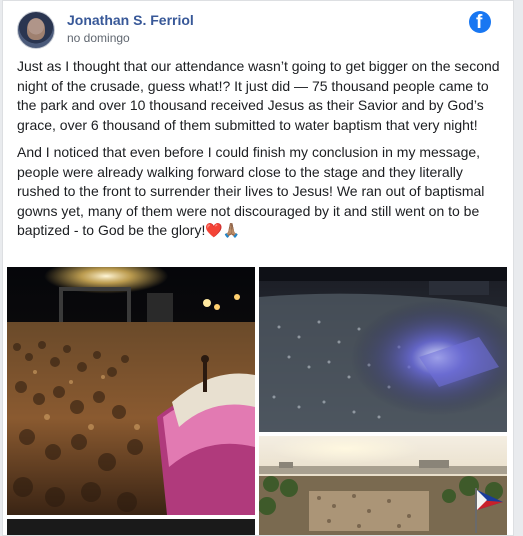 The image size is (523, 536). Describe the element at coordinates (480, 22) in the screenshot. I see `facebook-icon: f` at that location.